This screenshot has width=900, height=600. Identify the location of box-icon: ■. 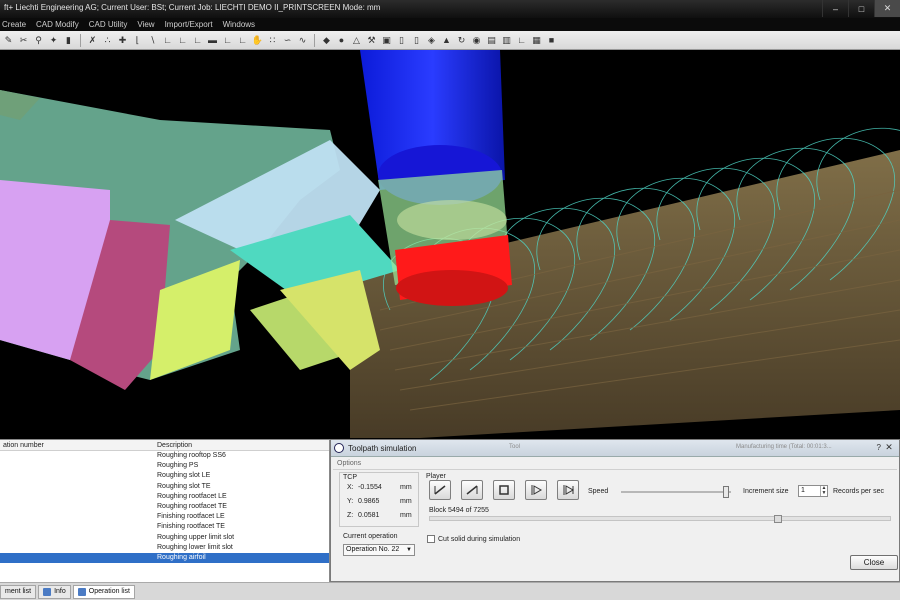
(551, 40).